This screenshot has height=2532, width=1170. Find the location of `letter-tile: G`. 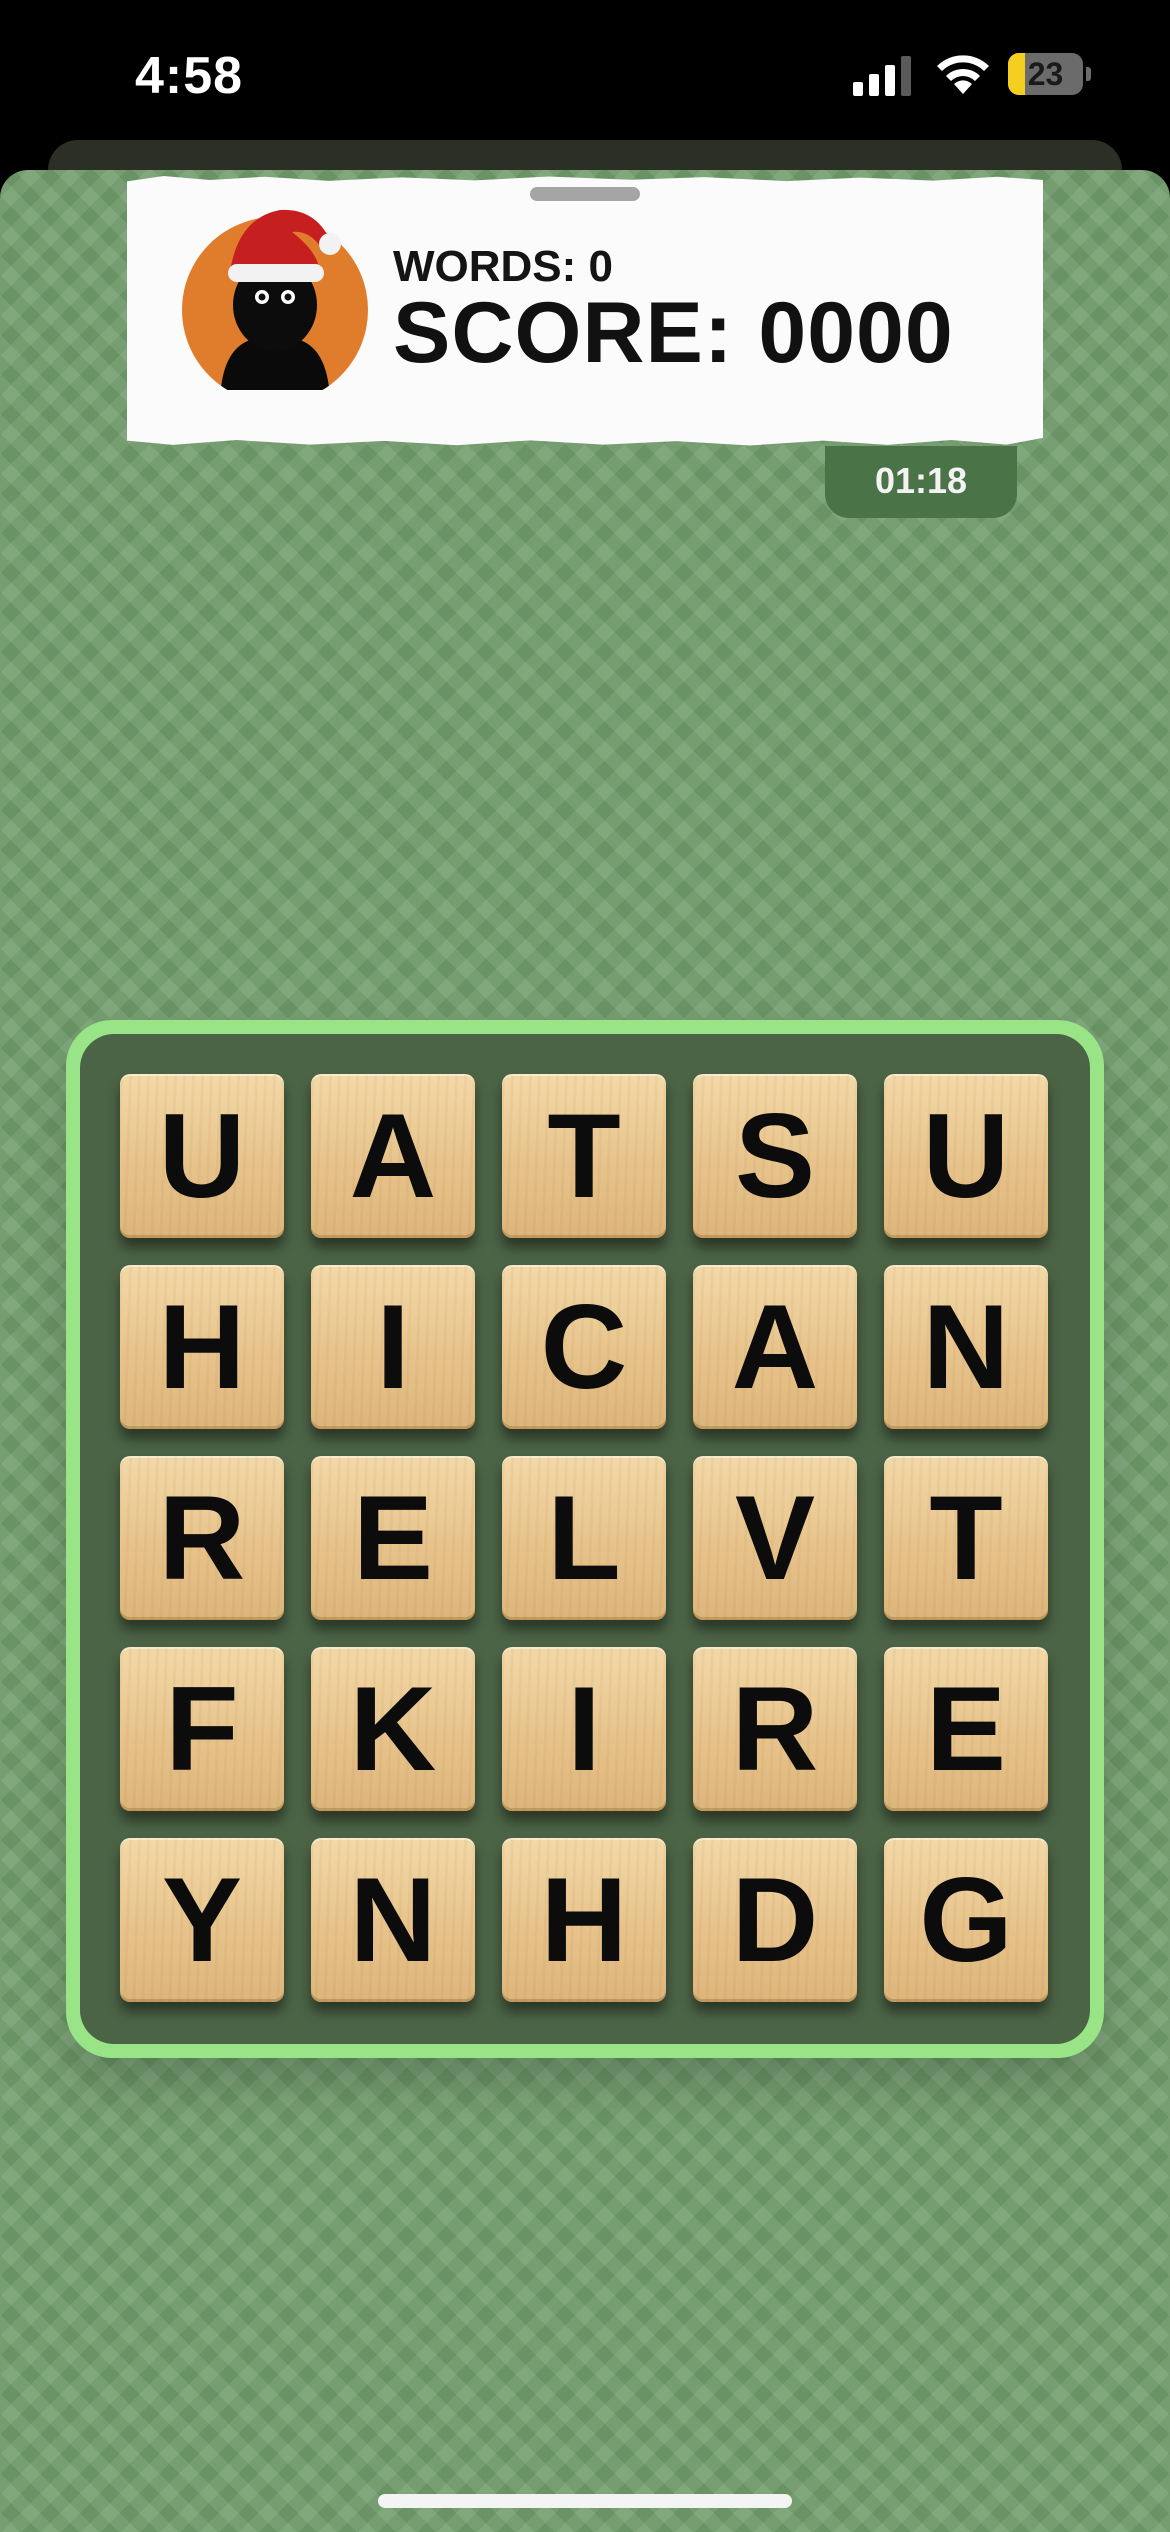

letter-tile: G is located at coordinates (966, 1920).